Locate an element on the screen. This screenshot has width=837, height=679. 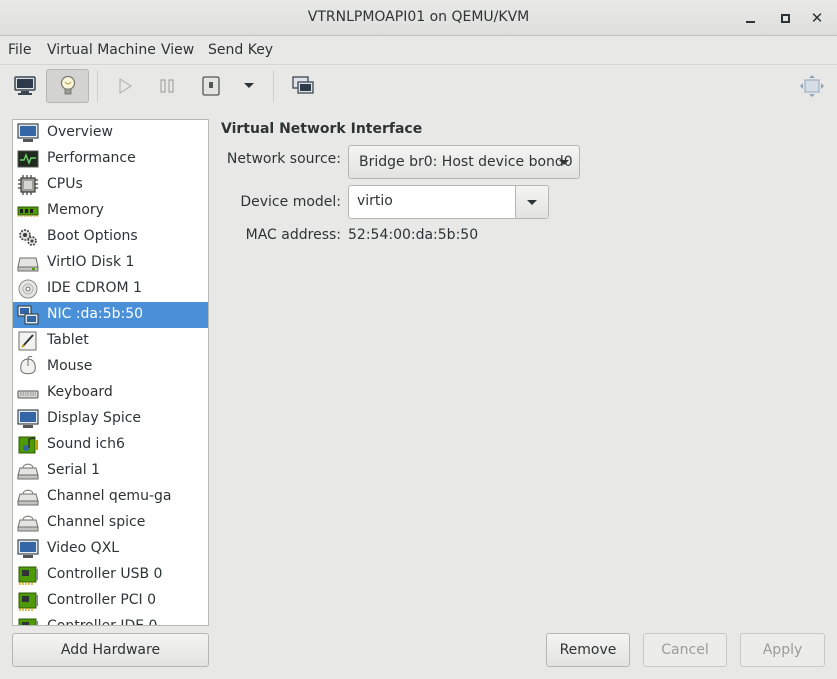
list-item-boot-options: Boot Options is located at coordinates (110, 237).